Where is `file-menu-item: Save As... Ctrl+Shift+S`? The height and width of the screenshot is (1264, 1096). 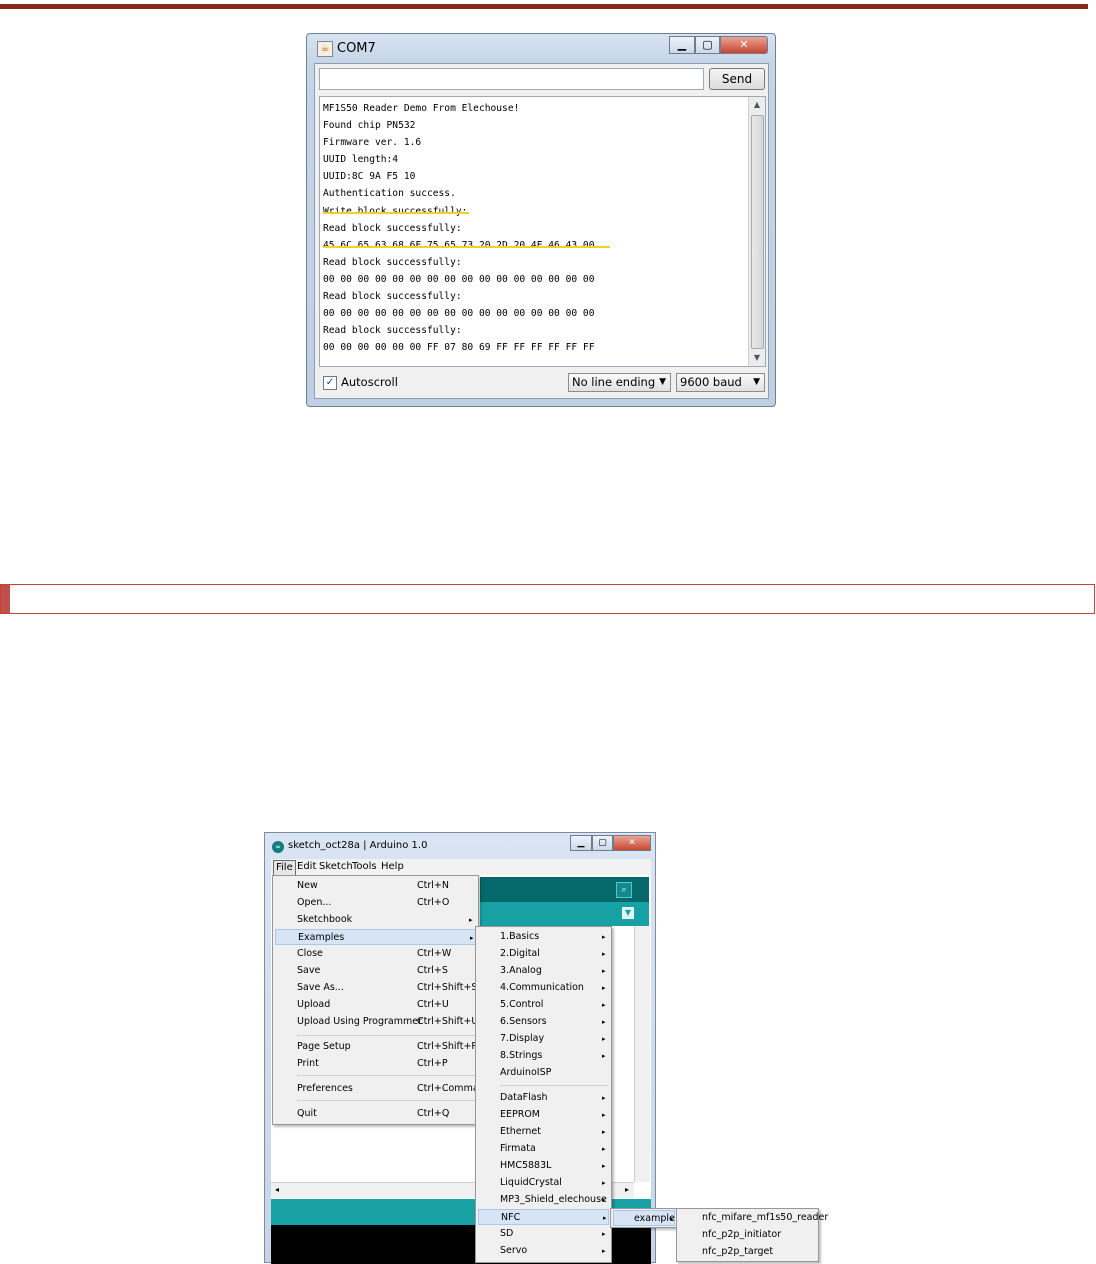
file-menu-item: Save As... Ctrl+Shift+S is located at coordinates (376, 988).